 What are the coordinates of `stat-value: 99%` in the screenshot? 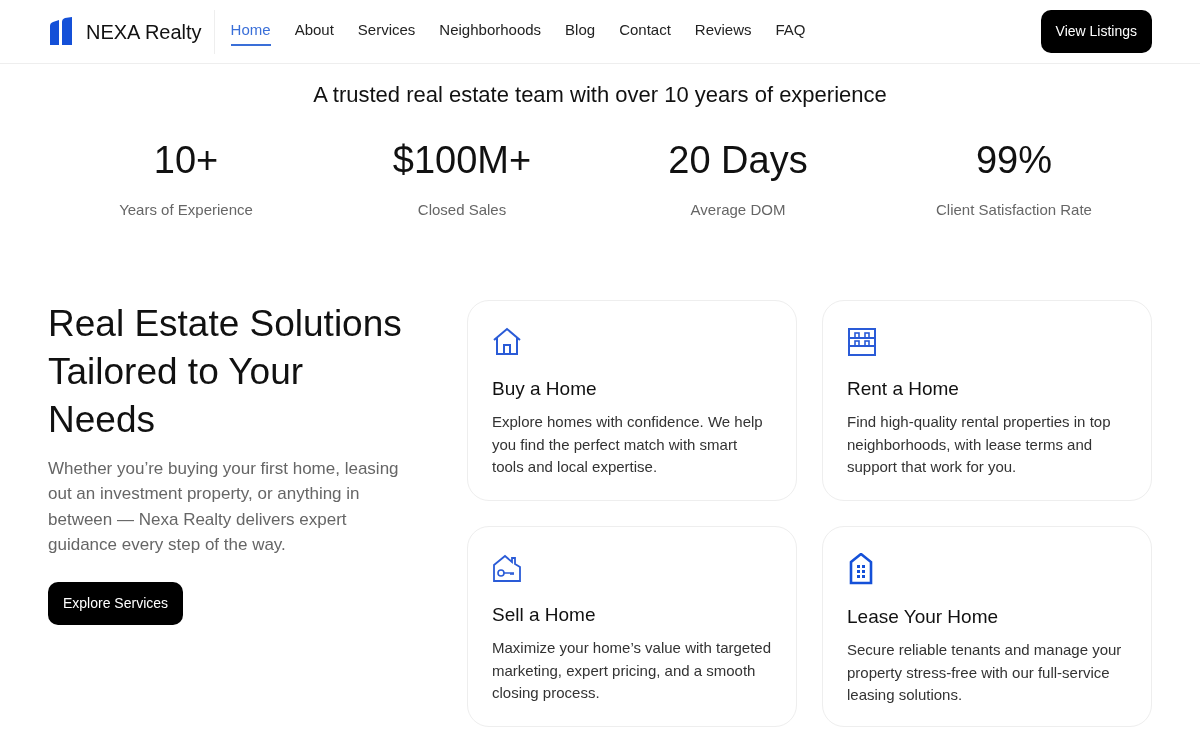 It's located at (1014, 160).